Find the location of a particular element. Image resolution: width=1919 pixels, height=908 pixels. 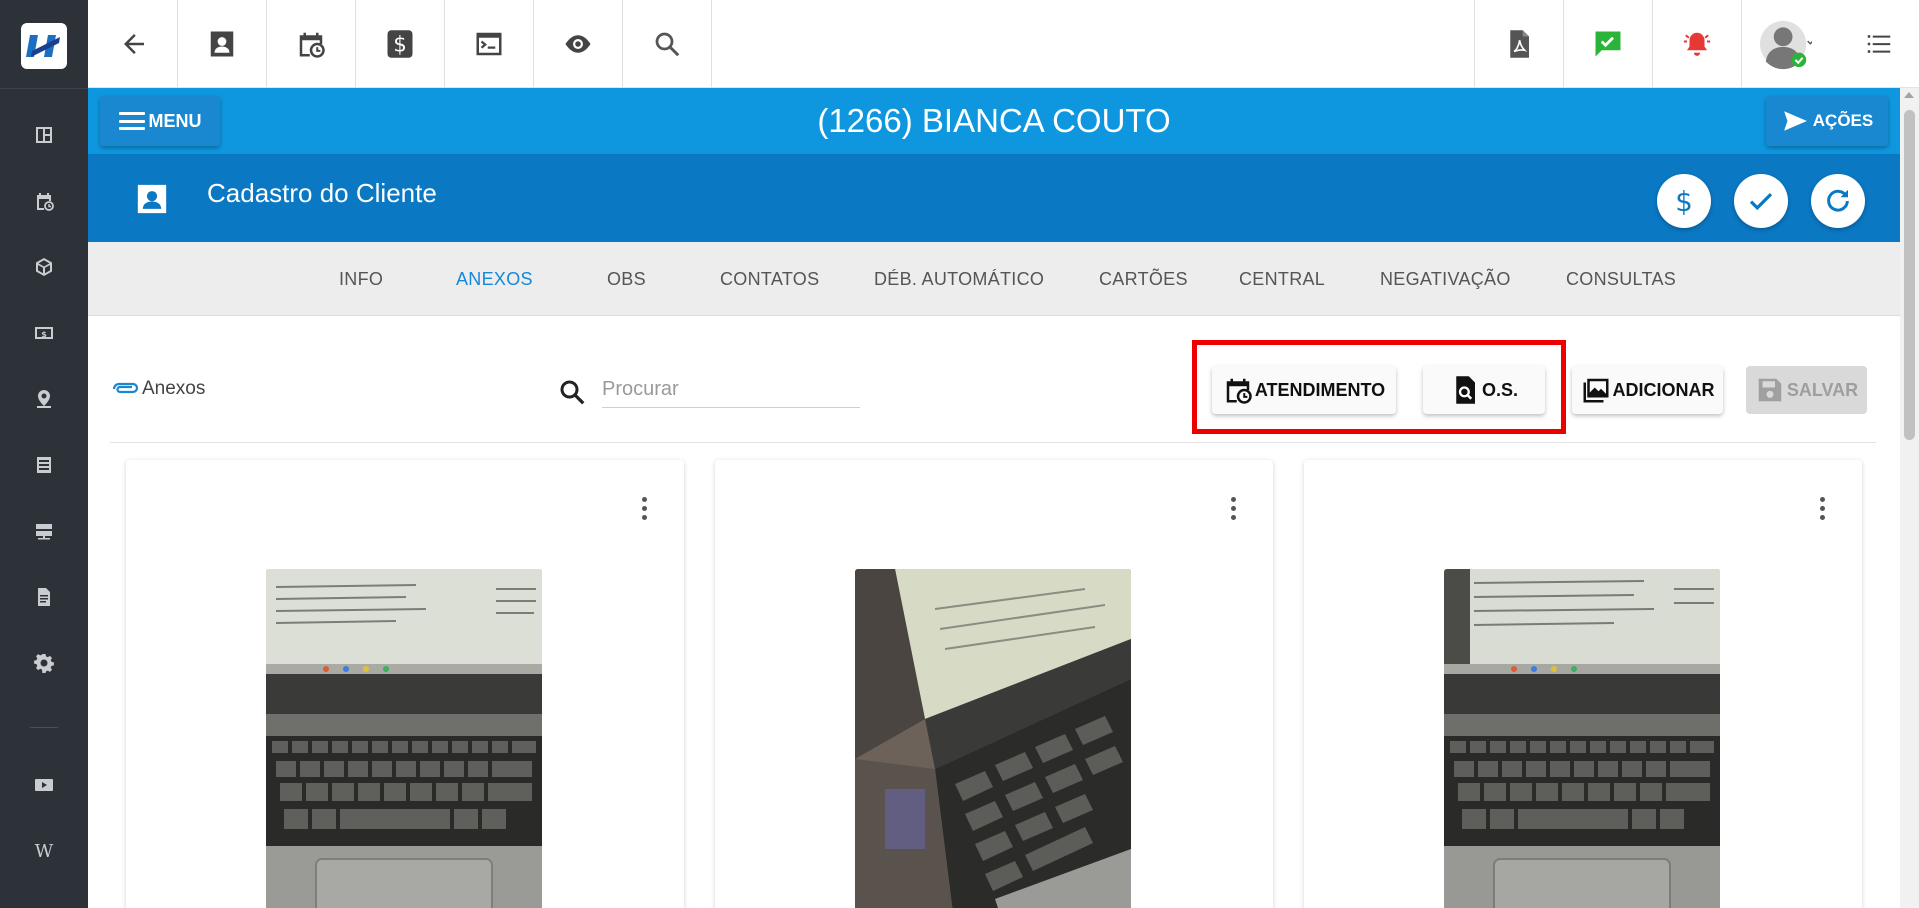

tab-cartoes: CARTÕES is located at coordinates (1143, 279).